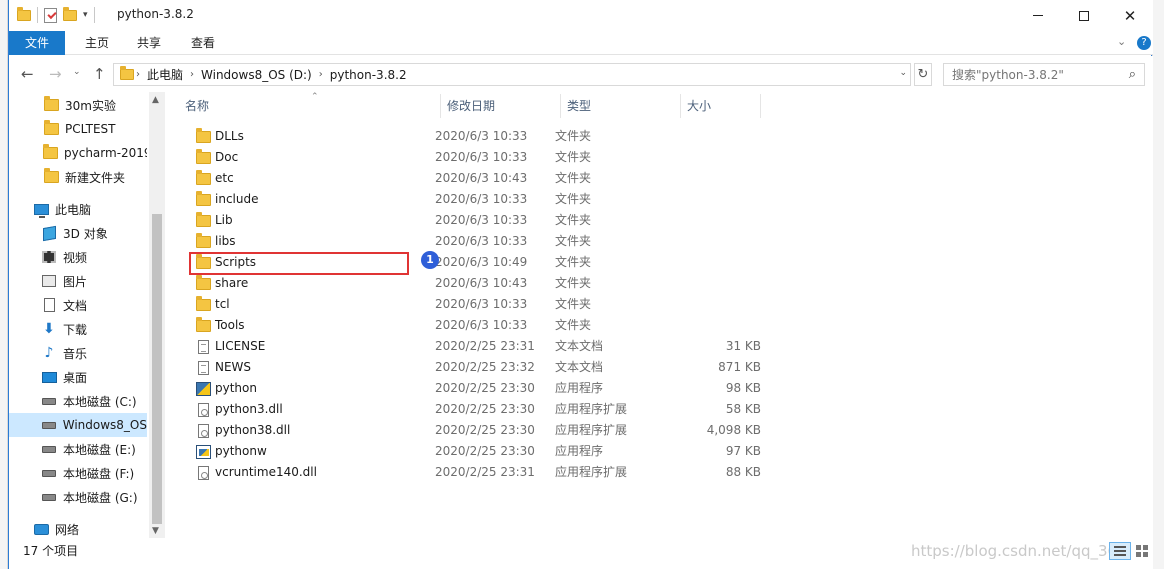  What do you see at coordinates (70, 13) in the screenshot?
I see `new-folder-icon` at bounding box center [70, 13].